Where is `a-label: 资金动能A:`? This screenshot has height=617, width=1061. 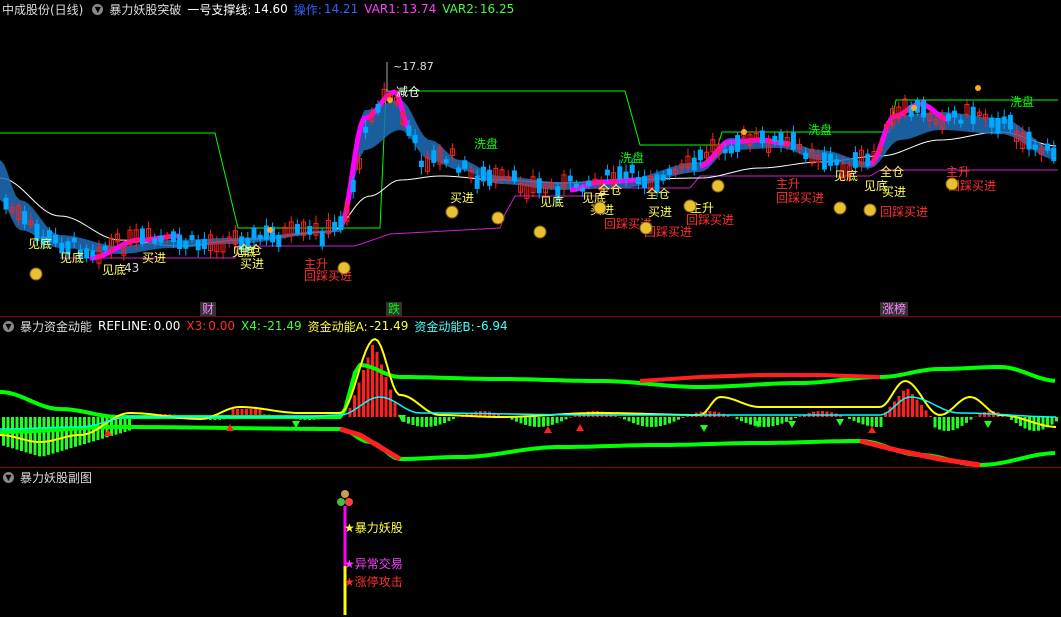 a-label: 资金动能A: is located at coordinates (337, 326).